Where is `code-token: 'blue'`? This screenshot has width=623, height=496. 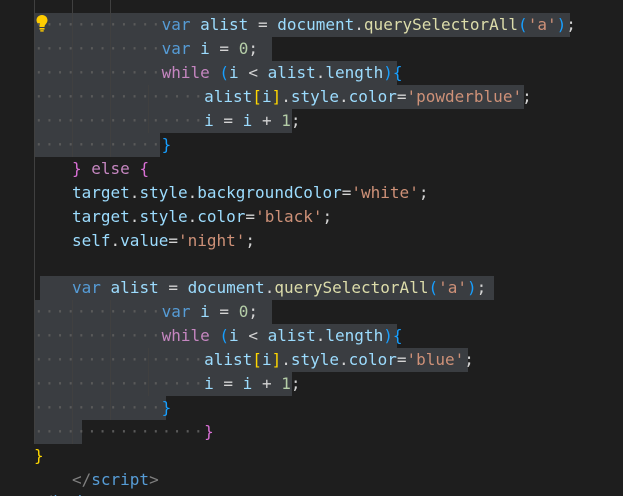 code-token: 'blue' is located at coordinates (435, 359).